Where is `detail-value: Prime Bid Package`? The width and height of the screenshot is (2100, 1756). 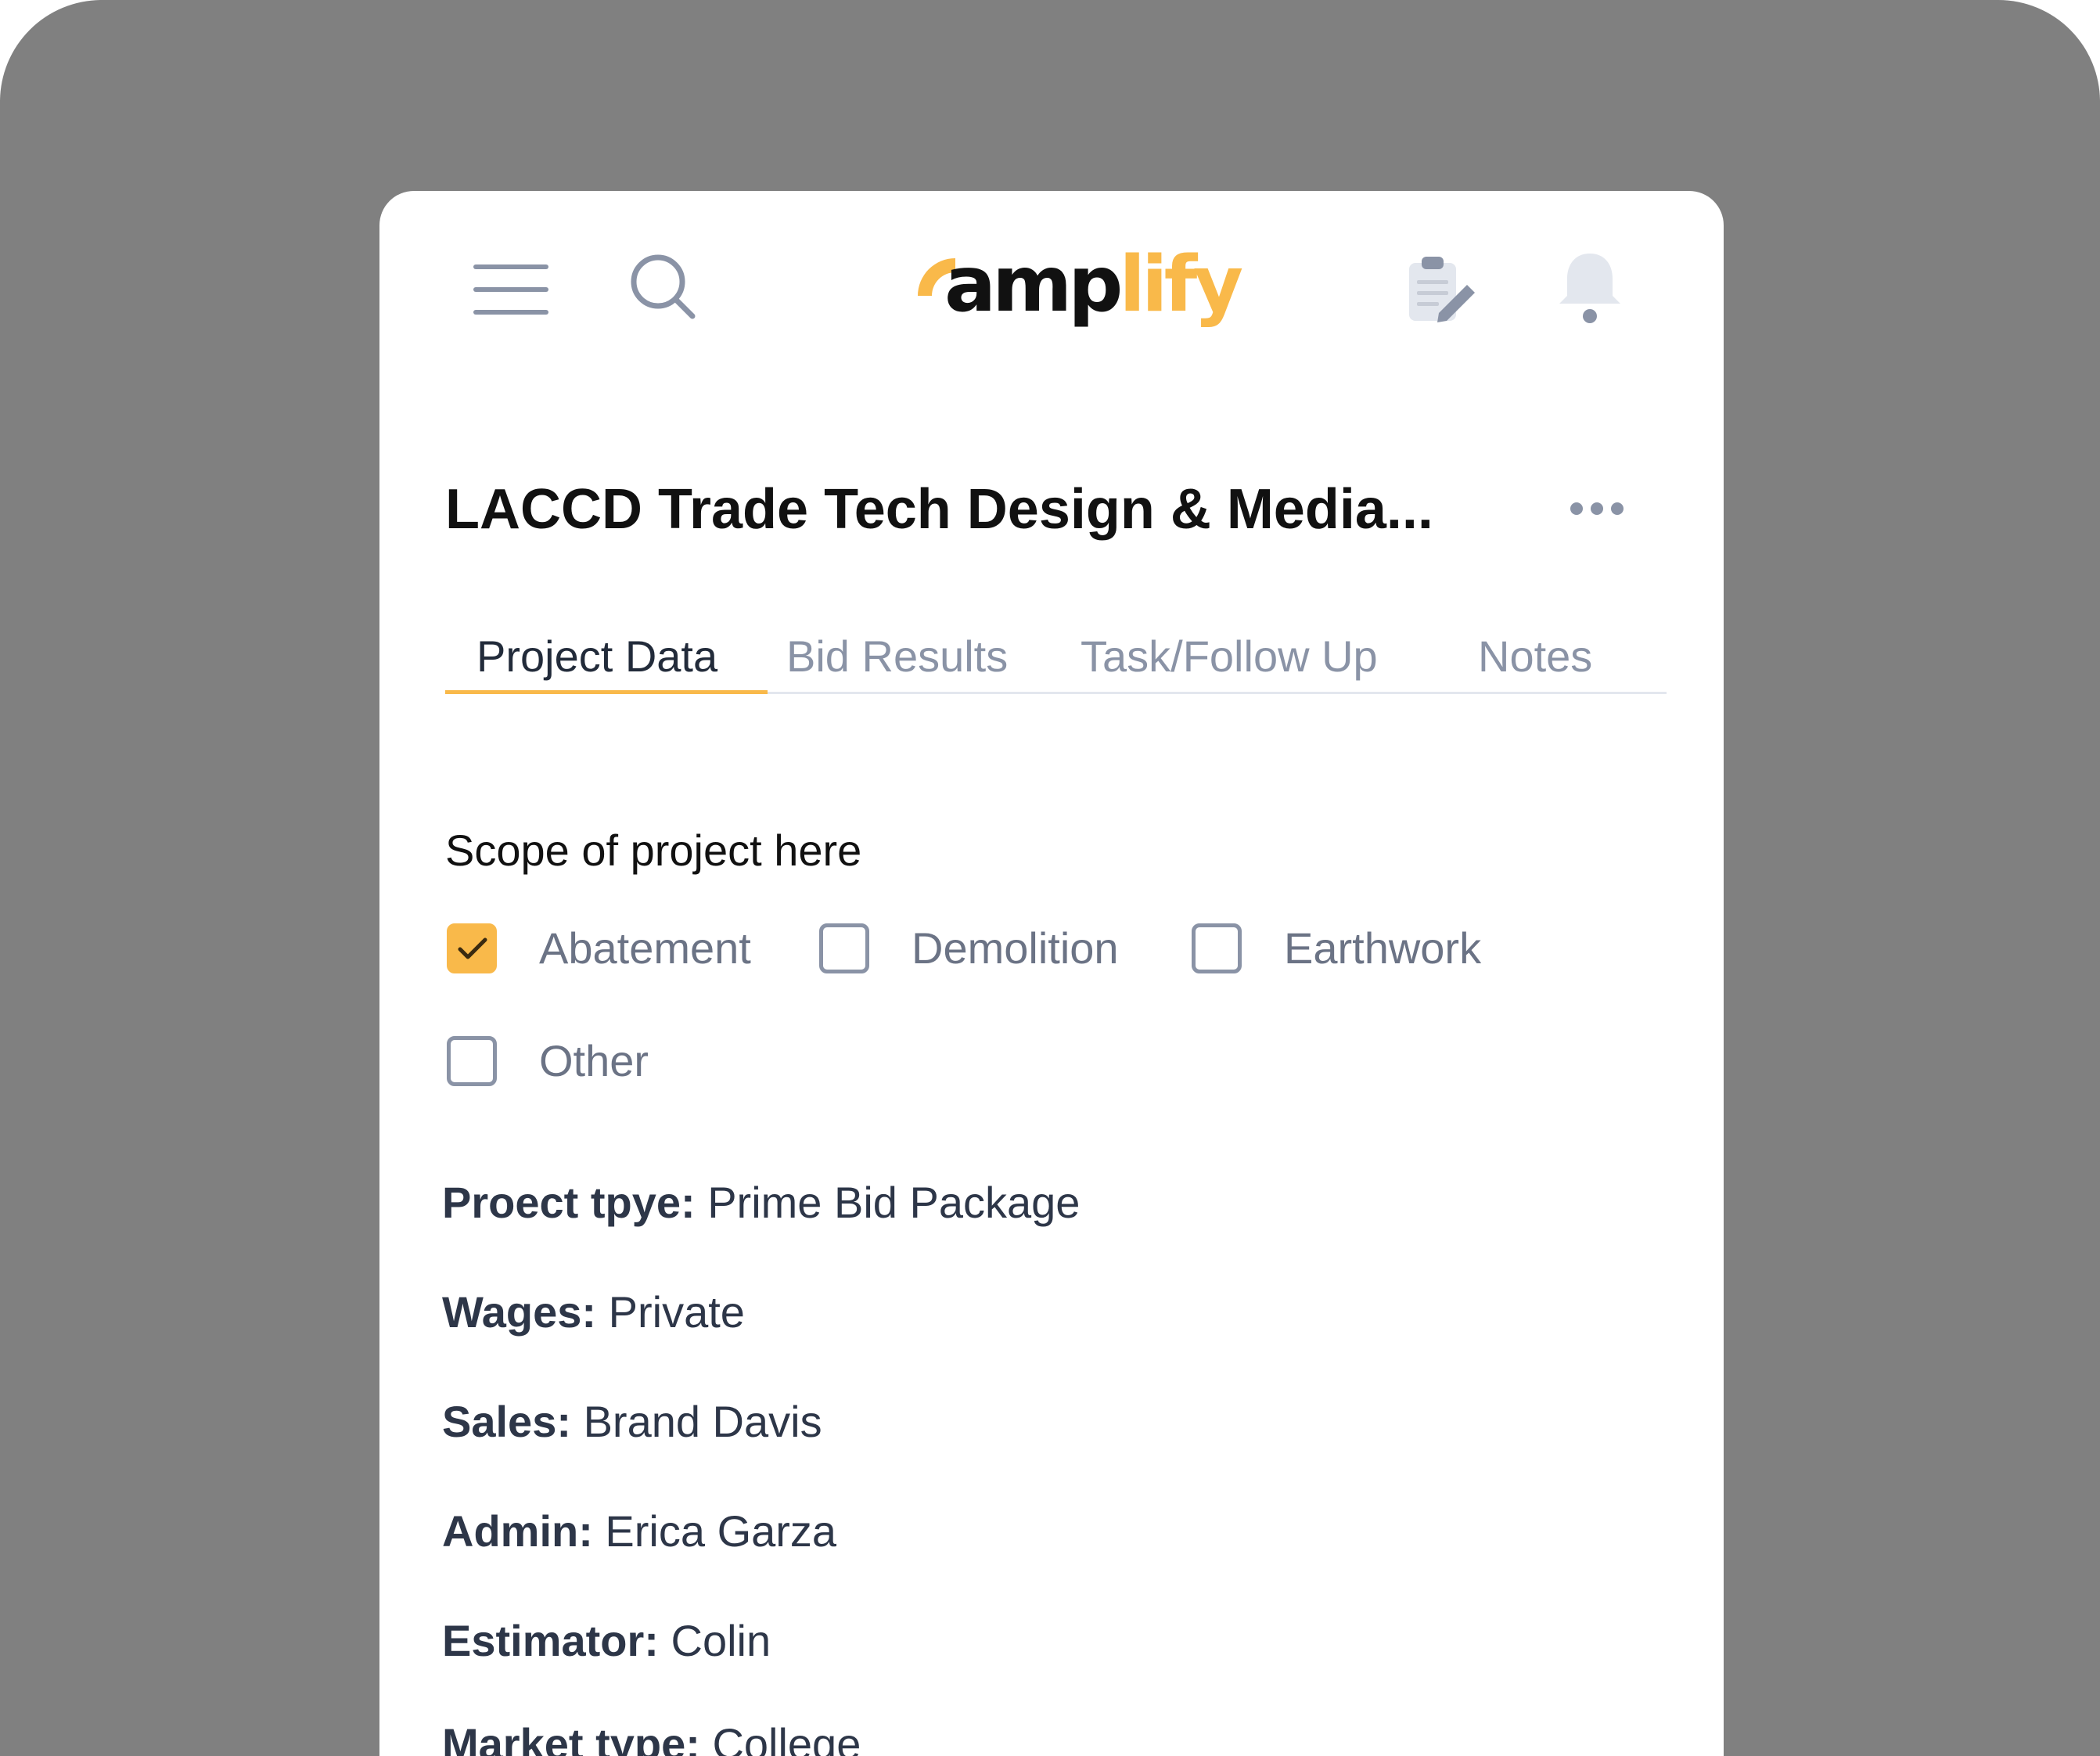 detail-value: Prime Bid Package is located at coordinates (894, 1202).